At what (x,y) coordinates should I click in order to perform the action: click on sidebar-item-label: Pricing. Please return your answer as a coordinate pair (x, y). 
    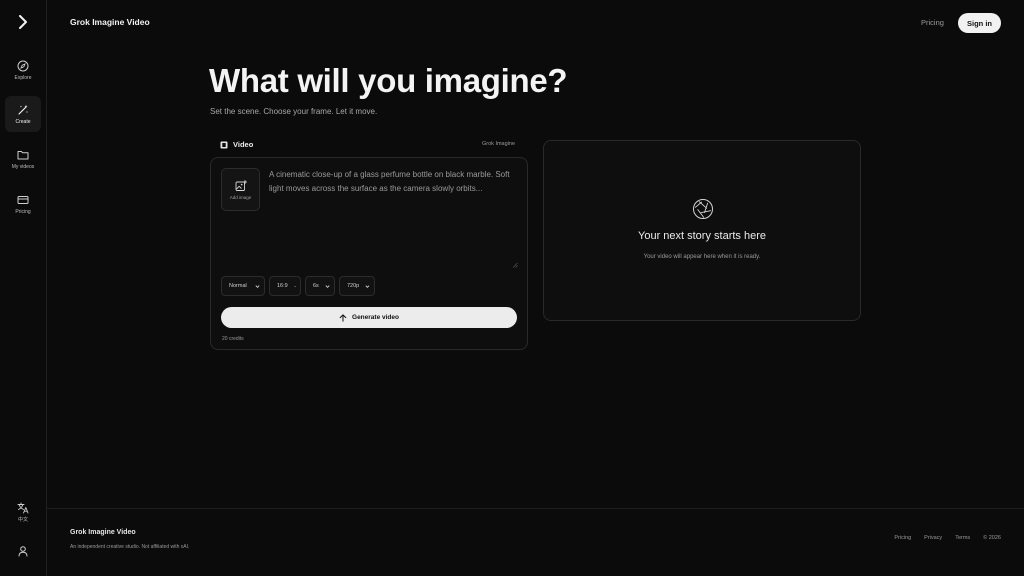
    Looking at the image, I should click on (23, 211).